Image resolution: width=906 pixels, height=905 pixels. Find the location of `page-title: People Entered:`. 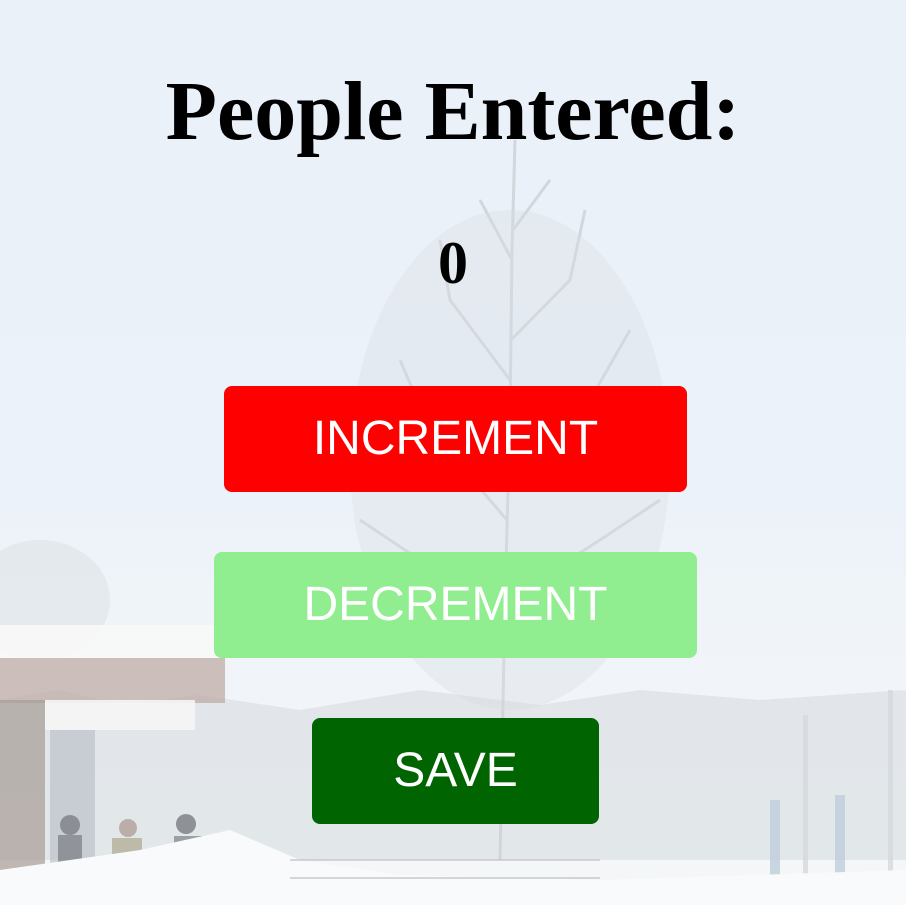

page-title: People Entered: is located at coordinates (453, 111).